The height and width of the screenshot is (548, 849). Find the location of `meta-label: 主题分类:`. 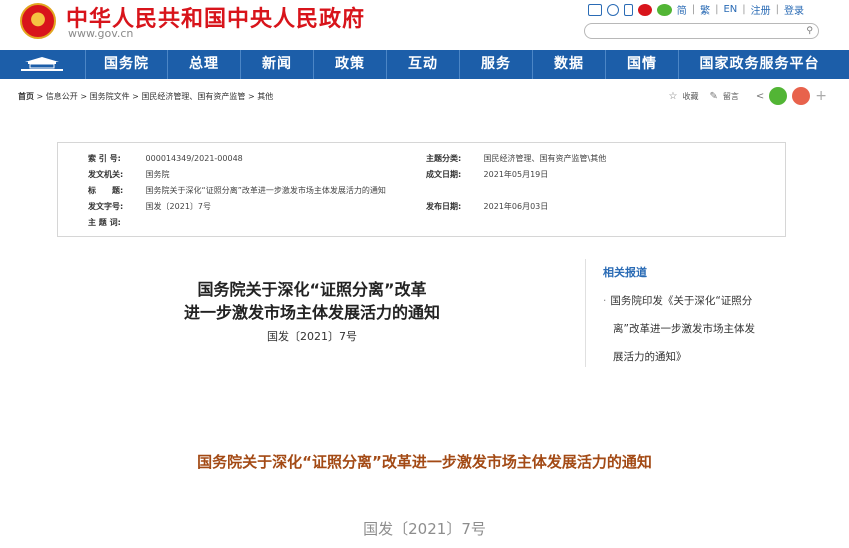

meta-label: 主题分类: is located at coordinates (444, 158).